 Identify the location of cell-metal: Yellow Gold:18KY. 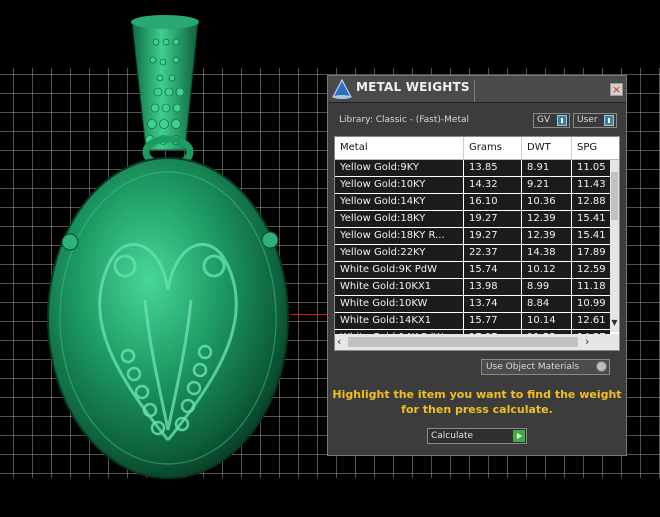
(399, 219).